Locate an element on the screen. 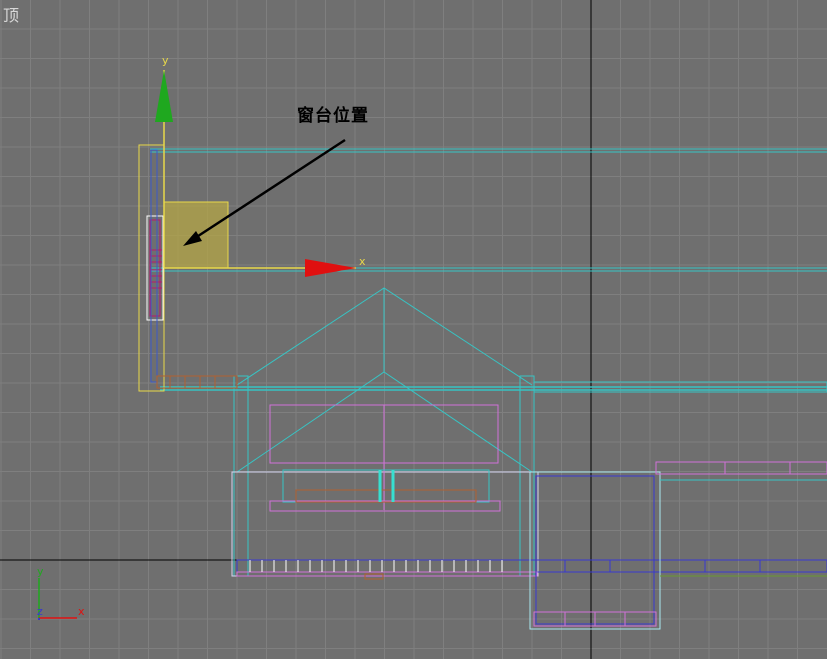 This screenshot has height=659, width=827. view-axis-y-label: y is located at coordinates (40, 571).